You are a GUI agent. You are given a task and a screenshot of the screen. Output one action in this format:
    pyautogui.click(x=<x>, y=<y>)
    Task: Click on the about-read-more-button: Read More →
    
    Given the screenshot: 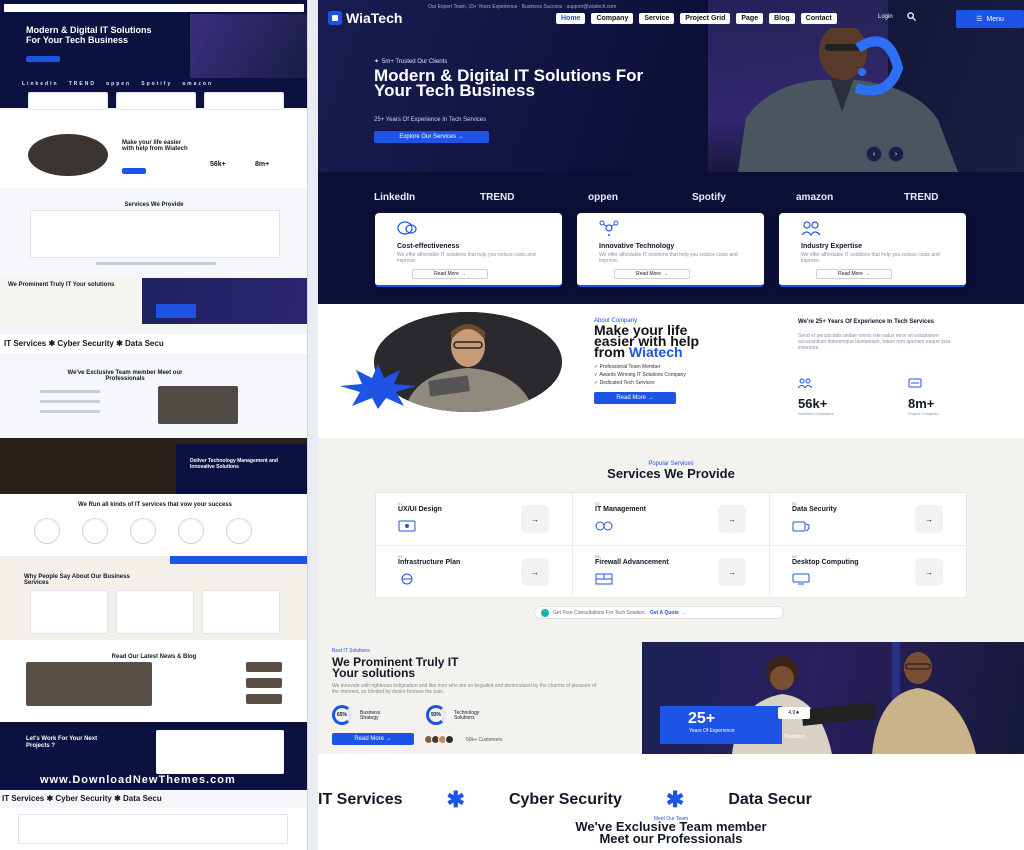 What is the action you would take?
    pyautogui.click(x=635, y=398)
    